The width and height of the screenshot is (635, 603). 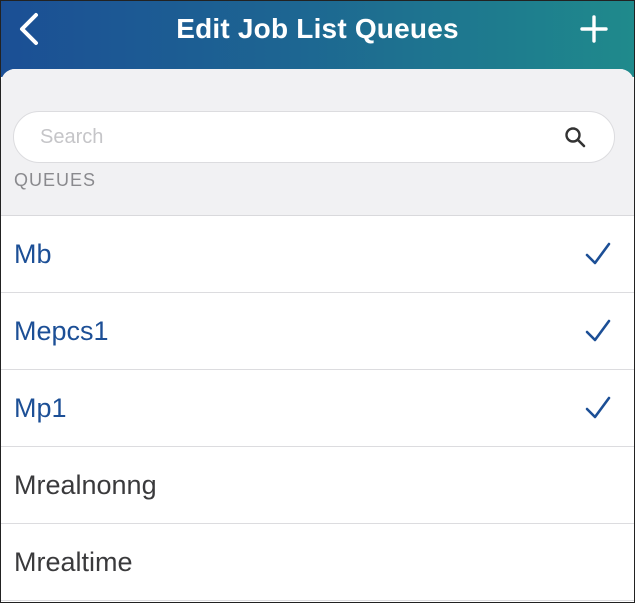 I want to click on queue-row-mrealtime: Mrealtime, so click(x=317, y=562).